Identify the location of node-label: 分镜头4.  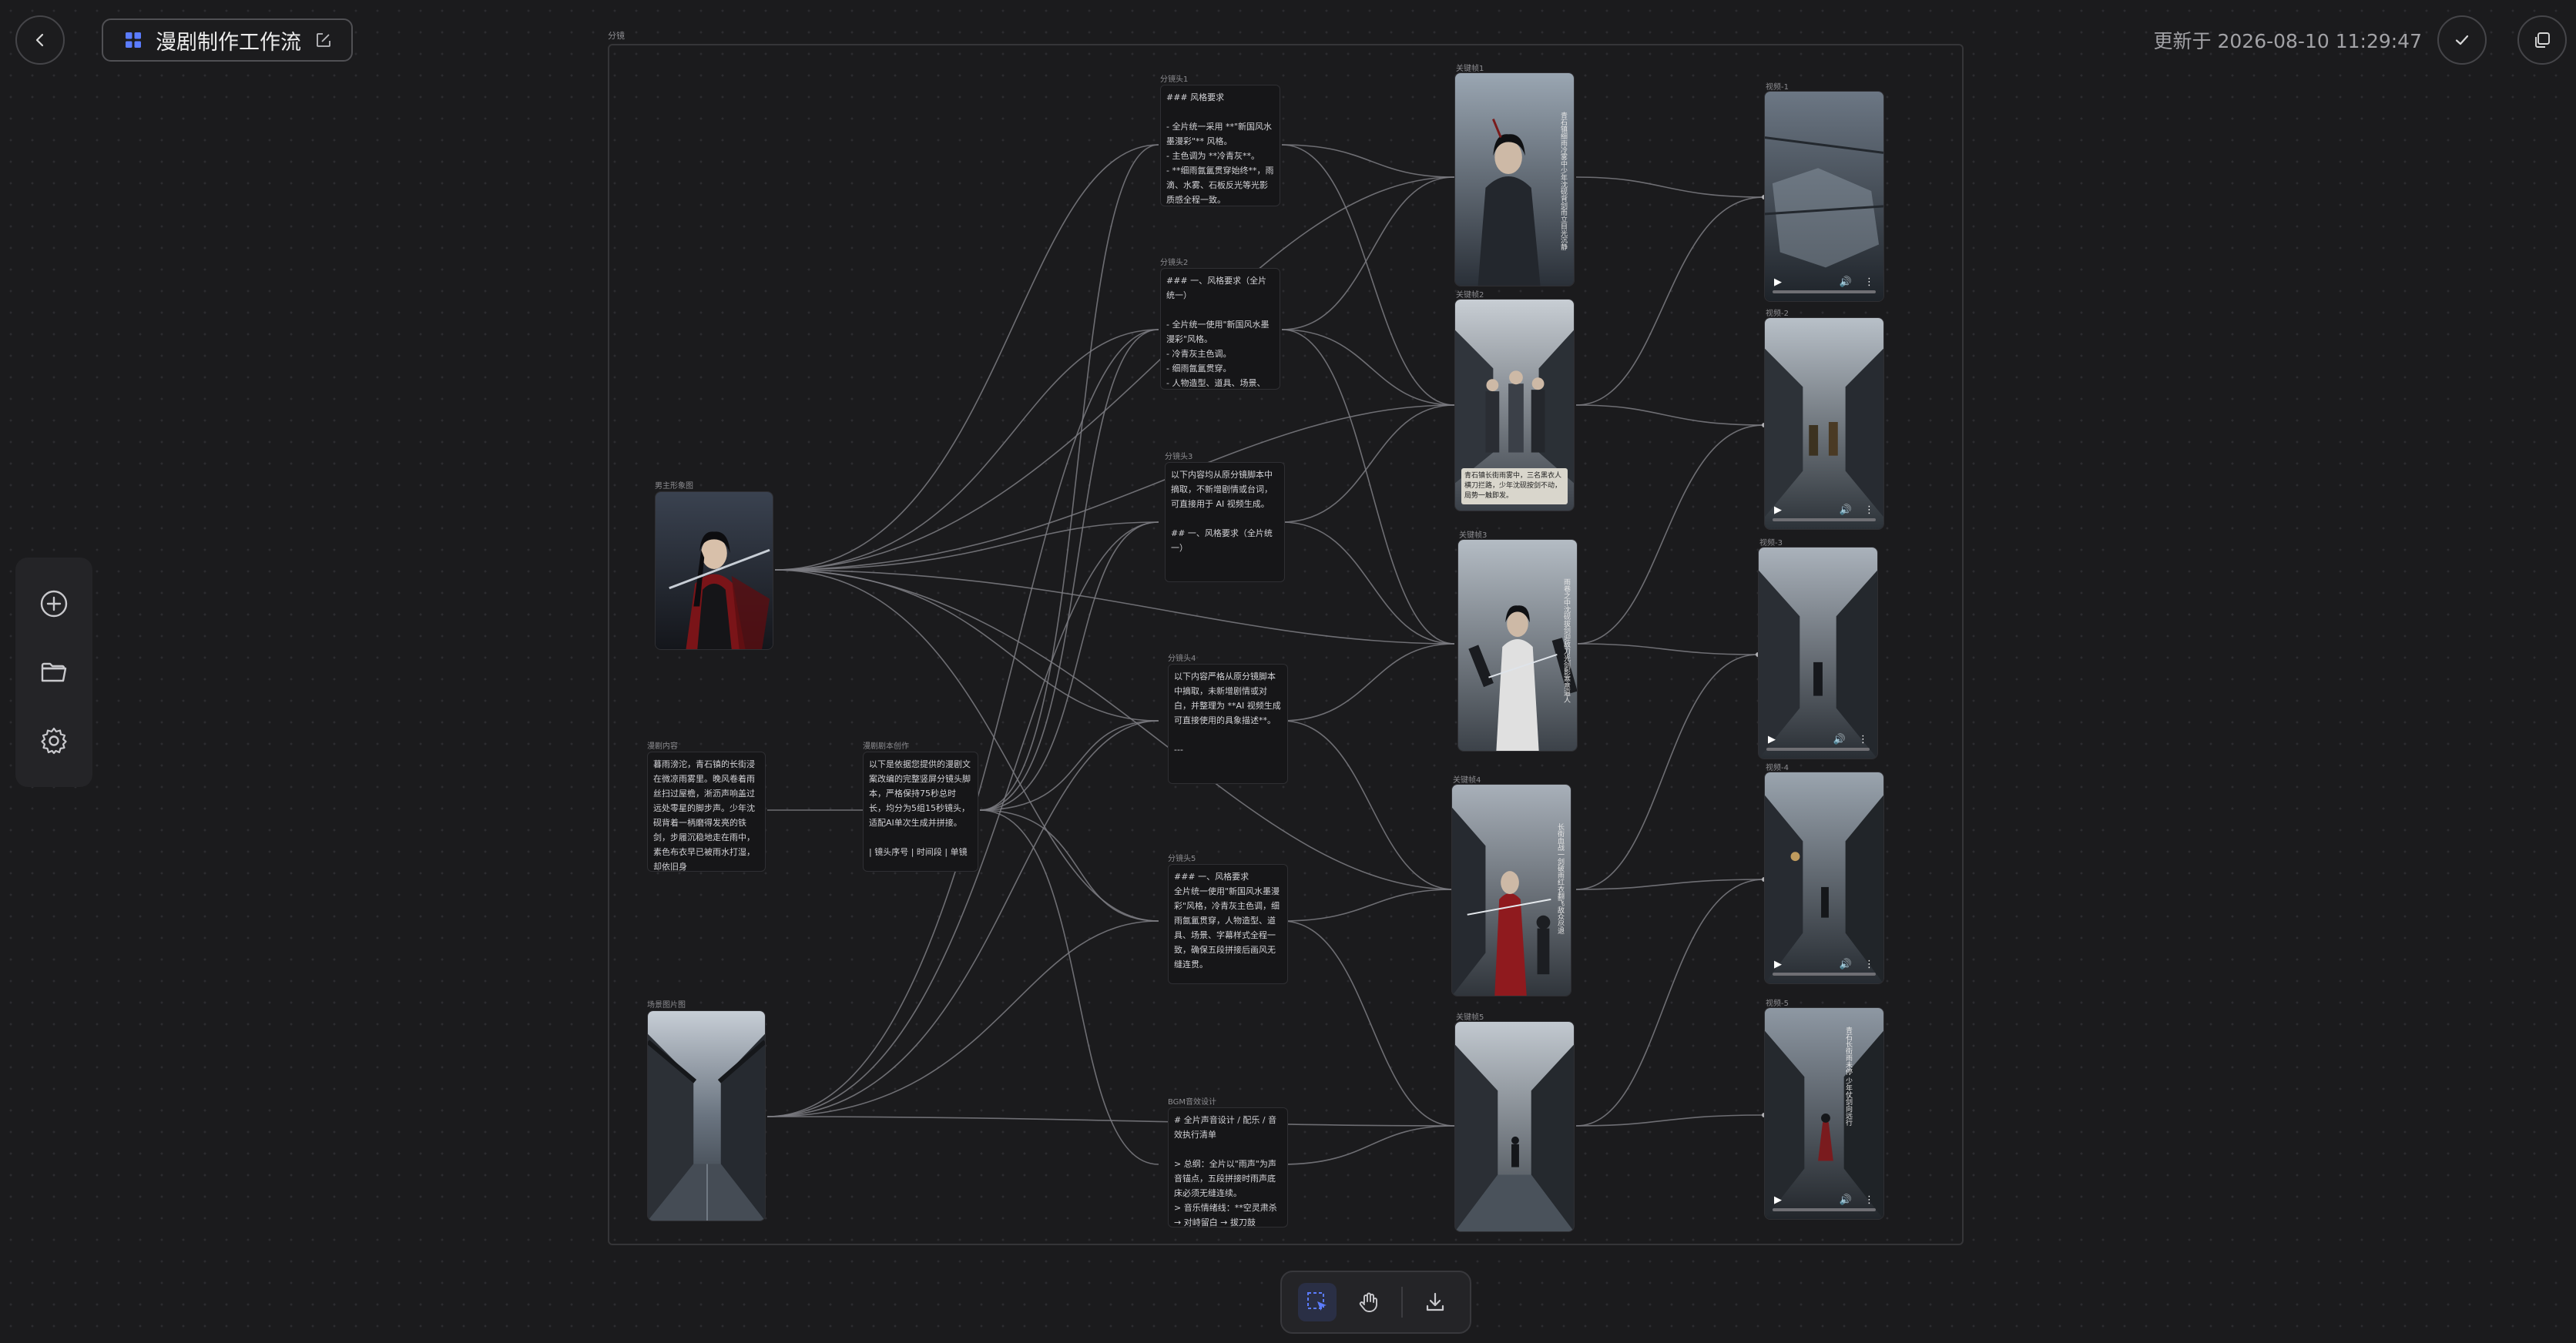
(1182, 659).